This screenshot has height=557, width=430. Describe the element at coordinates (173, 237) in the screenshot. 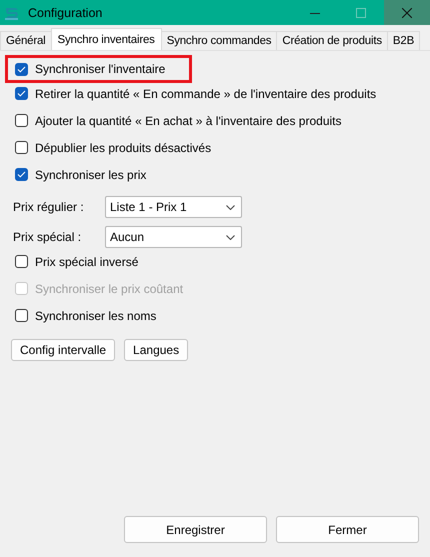

I see `dropdown: Aucun` at that location.